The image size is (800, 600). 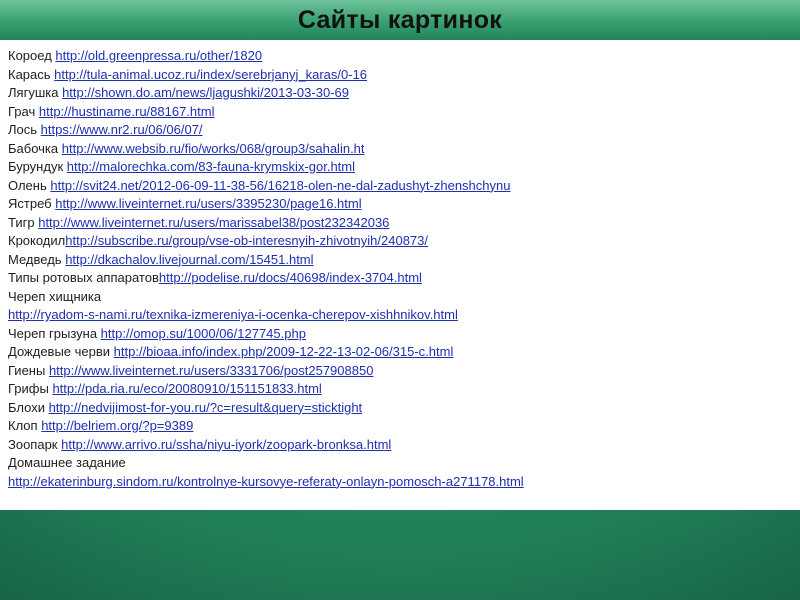 What do you see at coordinates (35, 92) in the screenshot?
I see `entry-label: Лягушка` at bounding box center [35, 92].